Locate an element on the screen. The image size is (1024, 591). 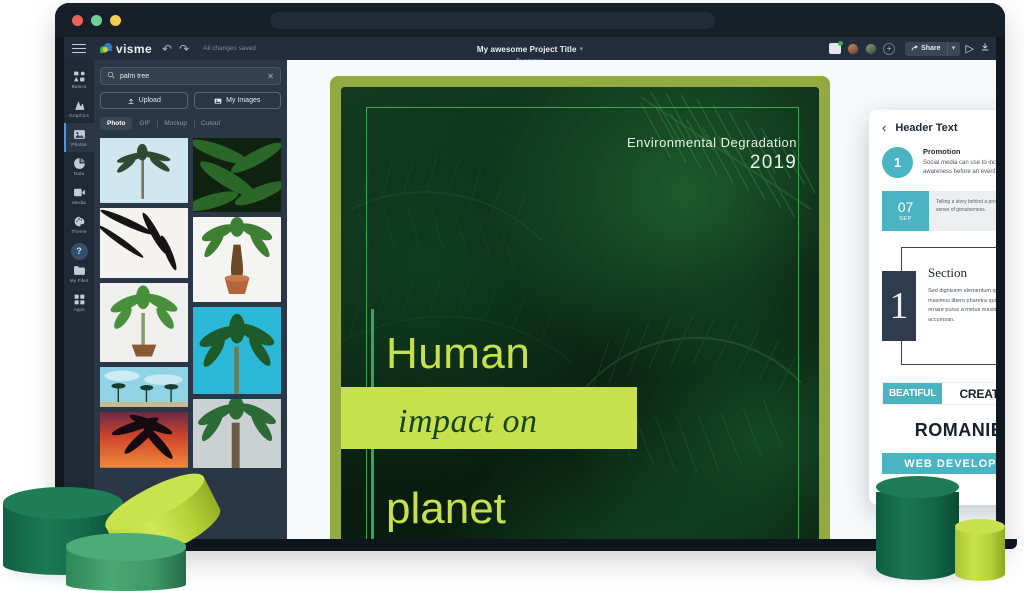
my-images-icon is located at coordinates (218, 101).